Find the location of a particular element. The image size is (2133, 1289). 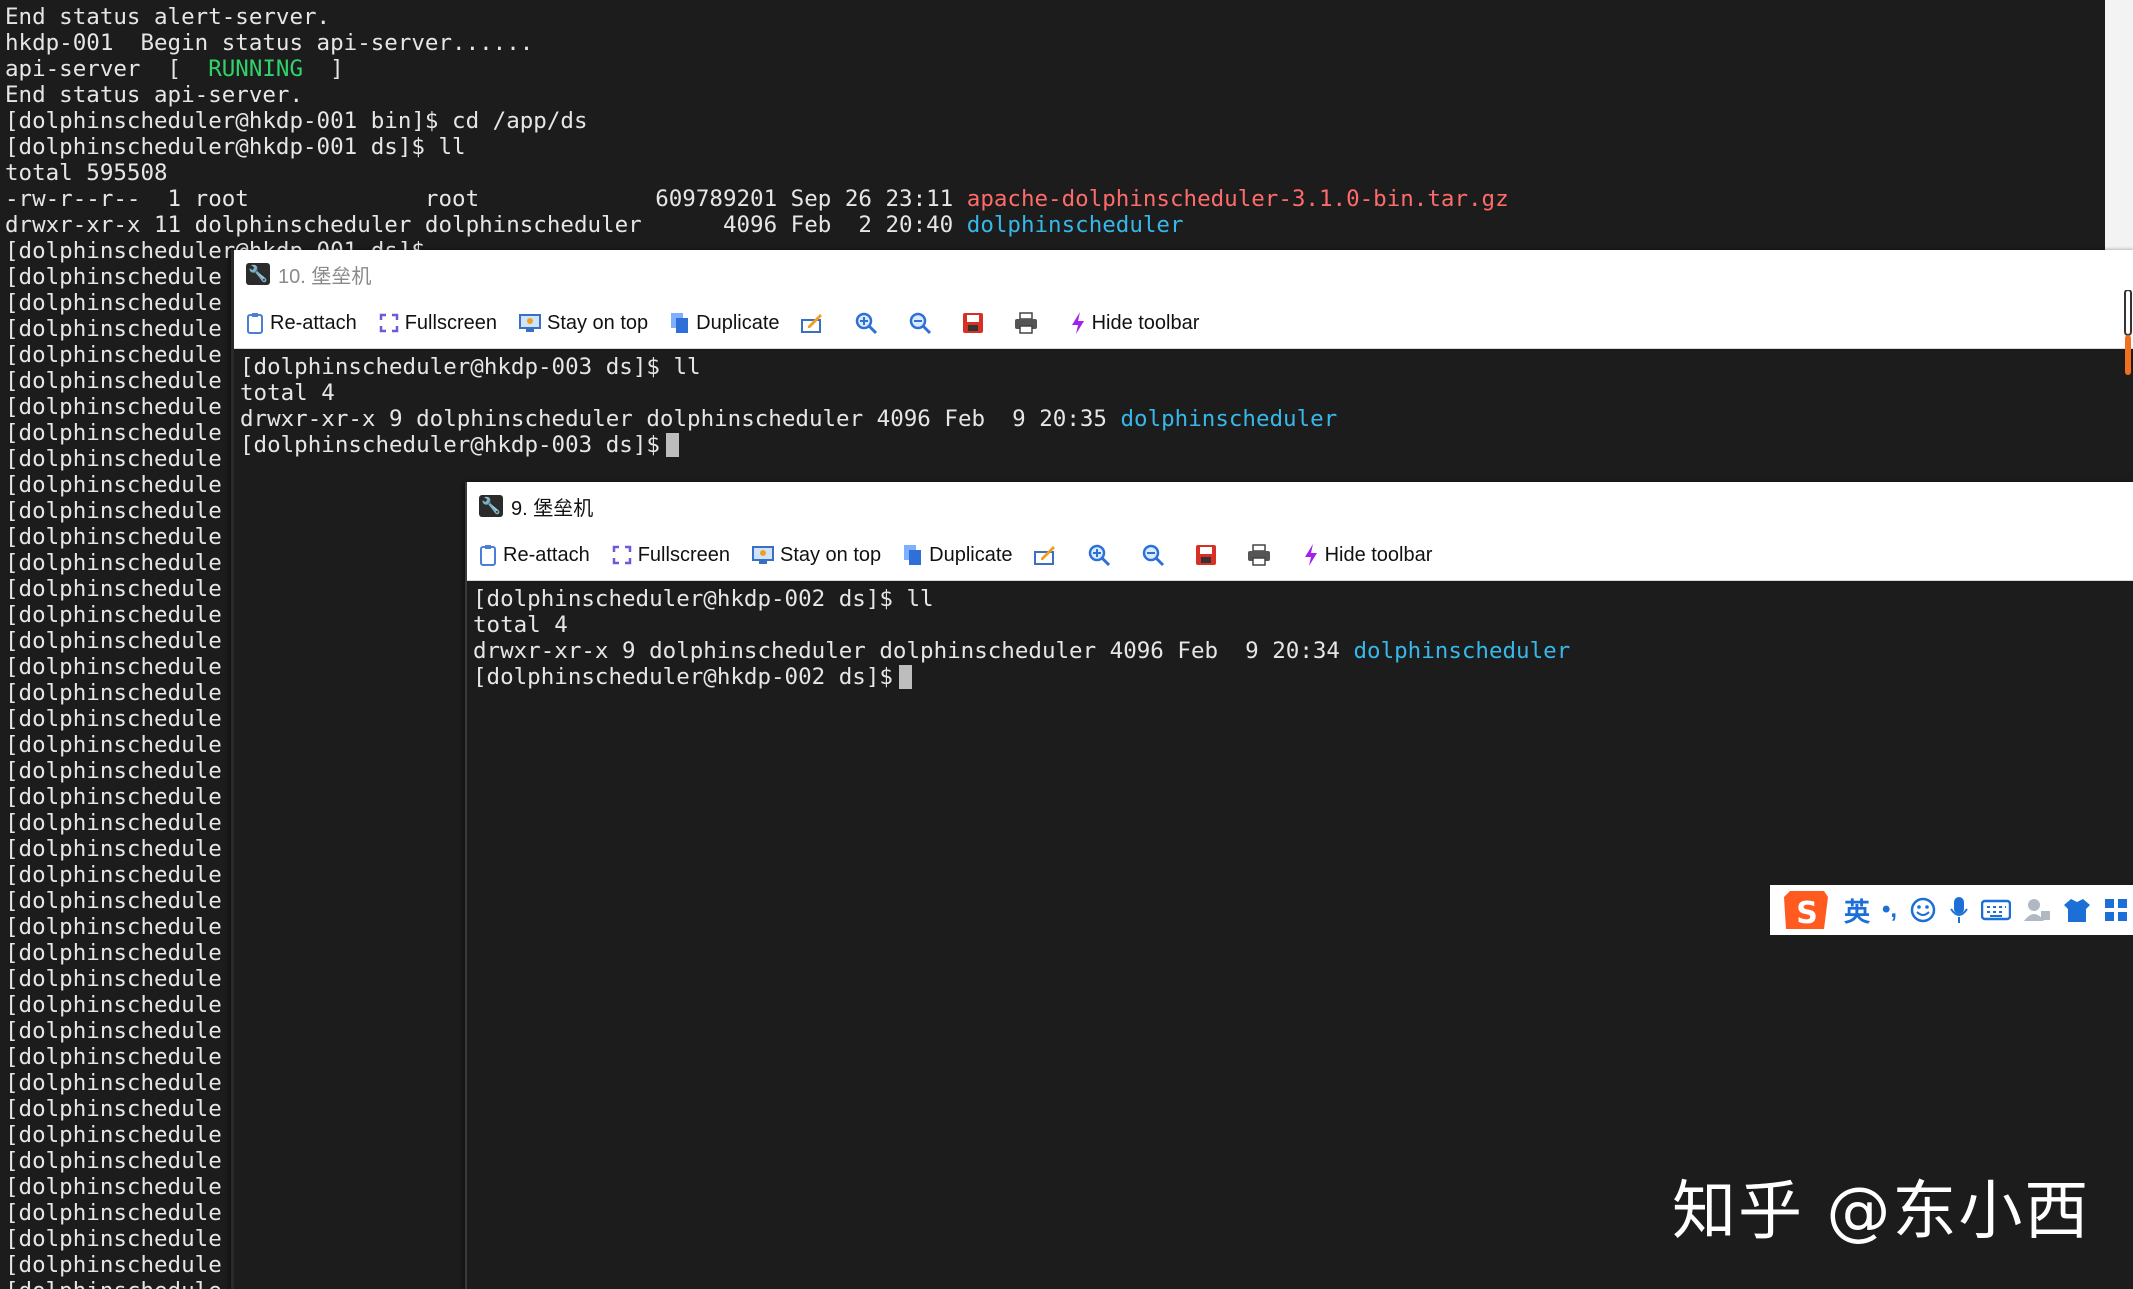

terminal-line: [dolphinscheduler@hkdp-003 ds]$ ll is located at coordinates (788, 367).